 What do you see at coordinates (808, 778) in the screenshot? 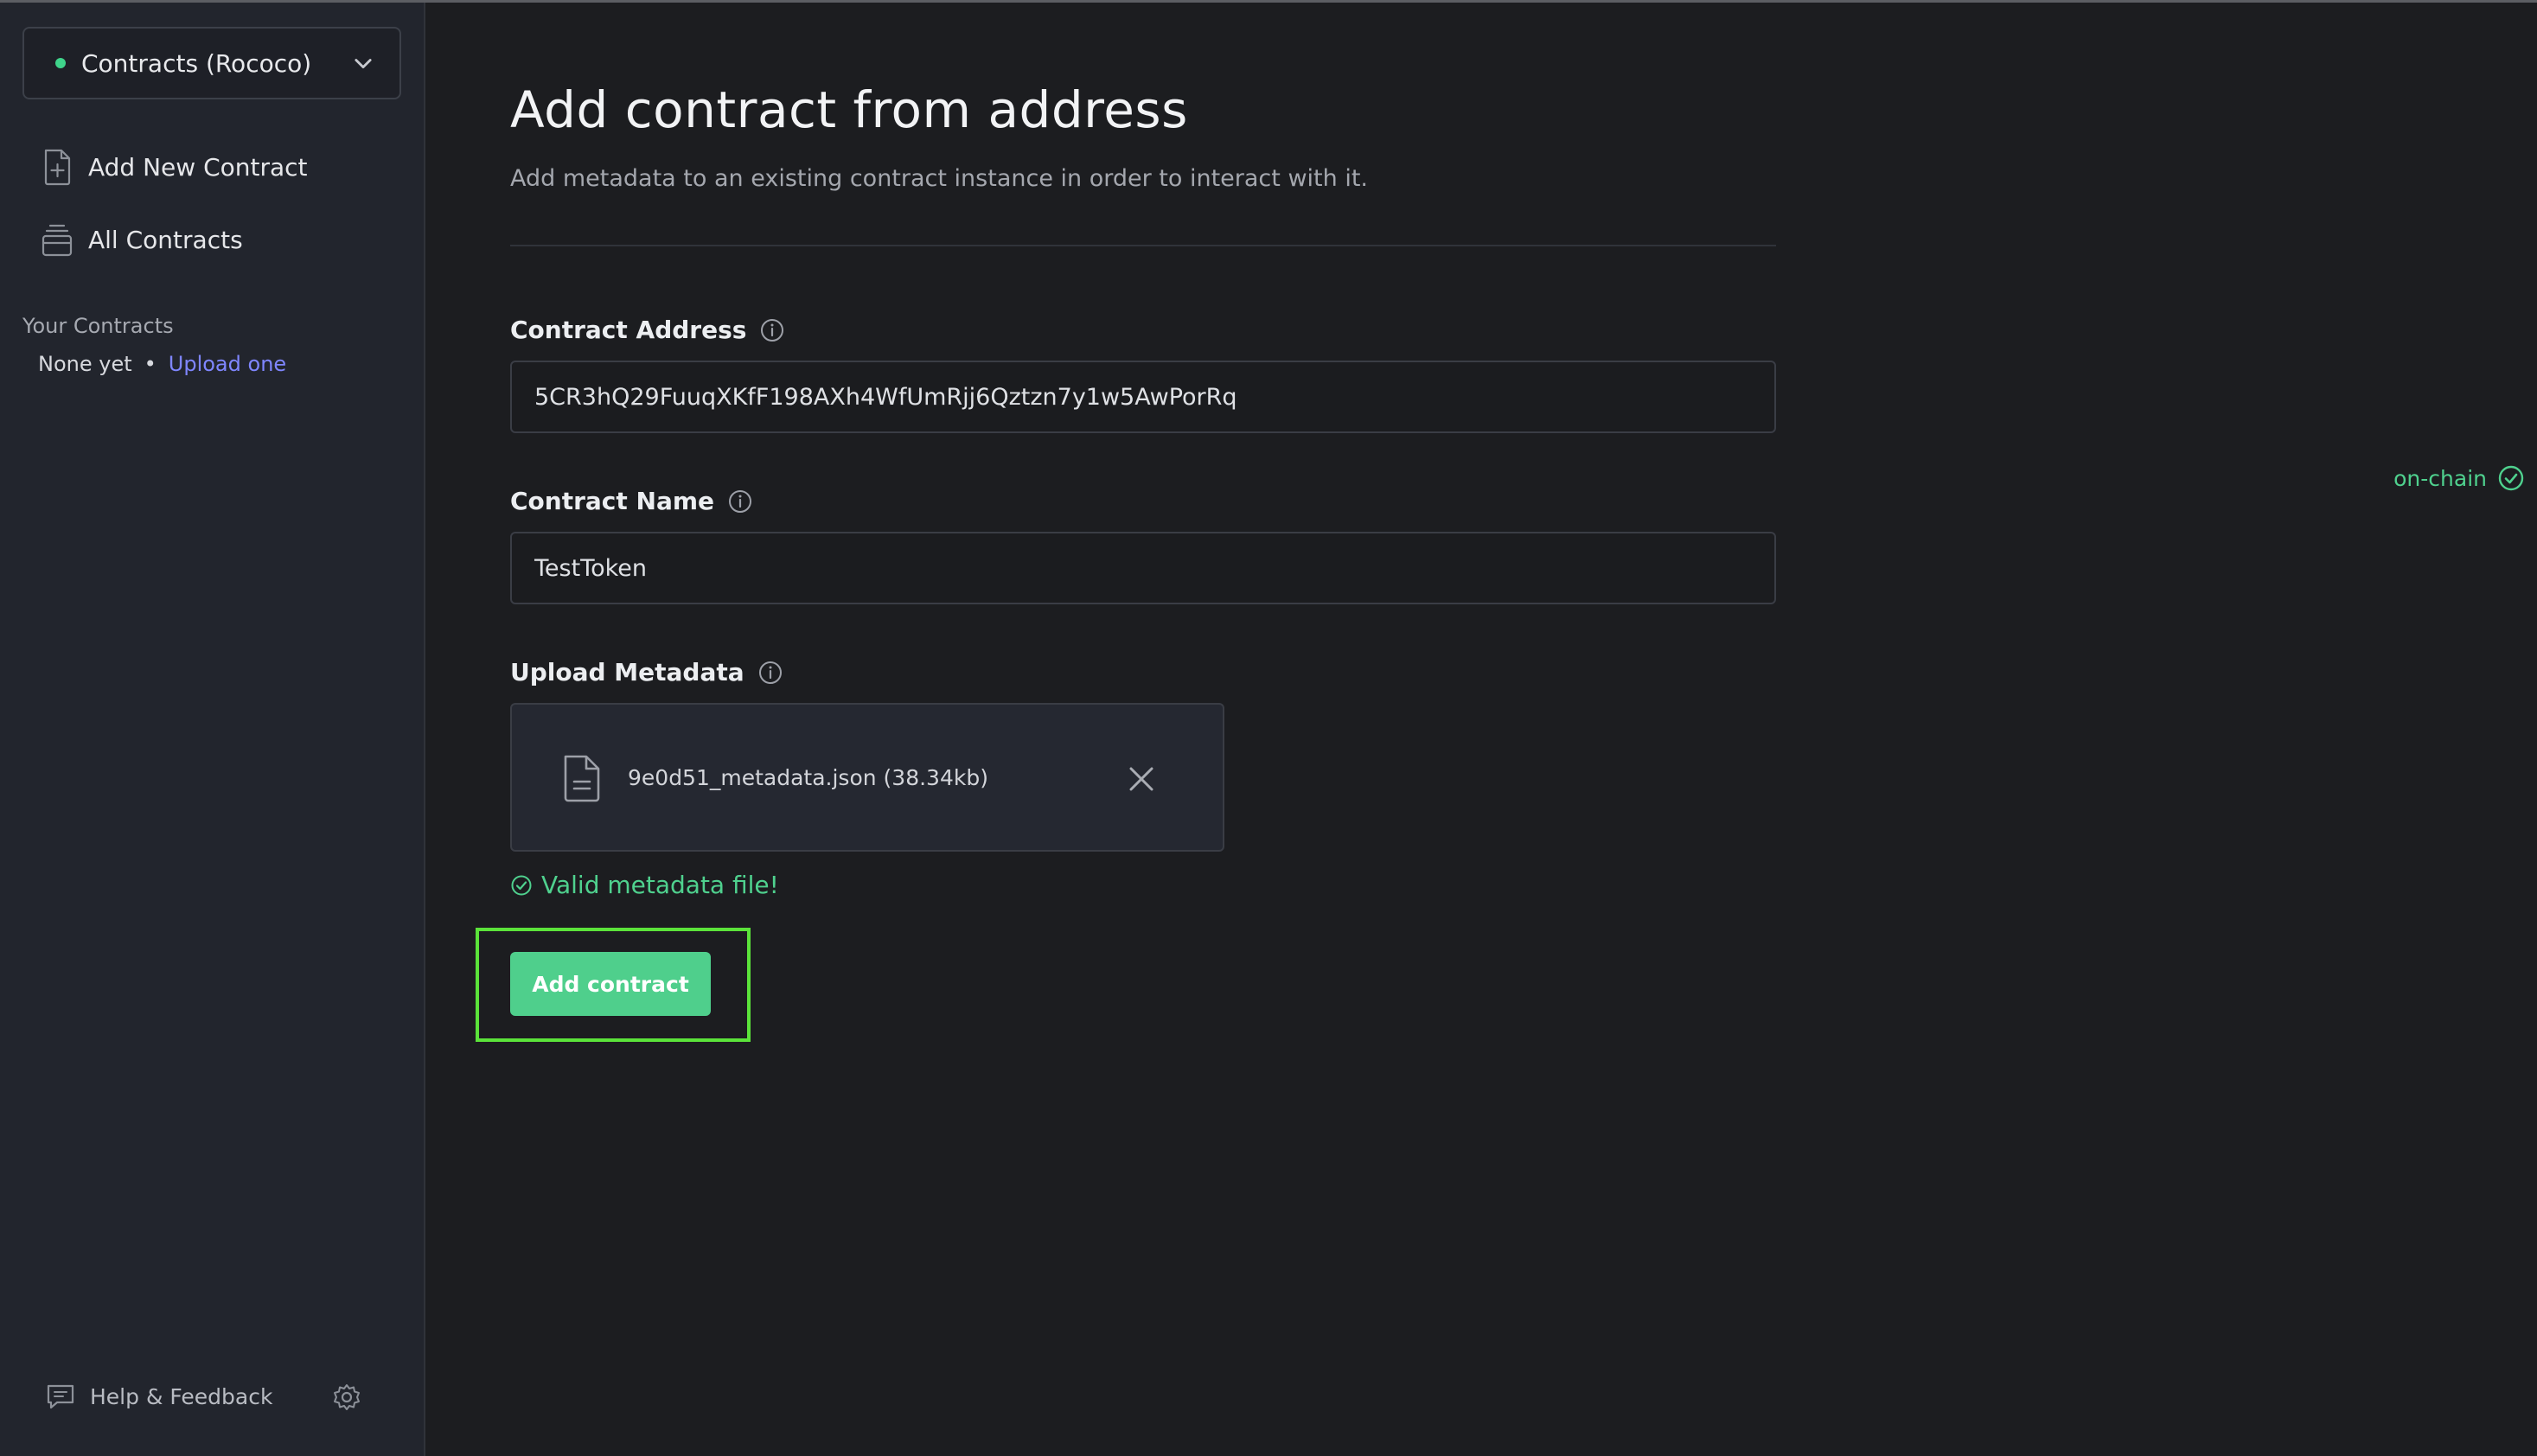
I see `metadata-file-name: 9e0d51_metadata.json (38.34kb)` at bounding box center [808, 778].